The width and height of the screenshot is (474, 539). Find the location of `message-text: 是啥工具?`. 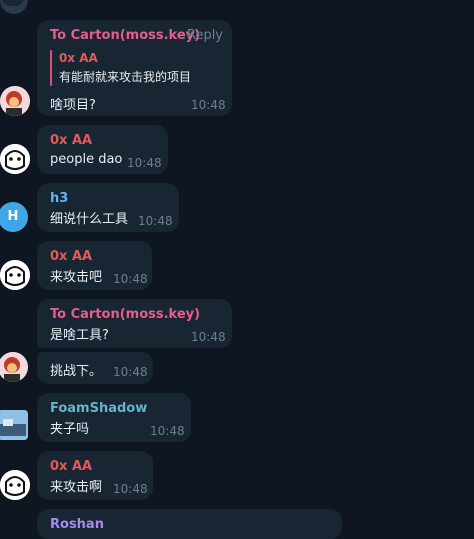

message-text: 是啥工具? is located at coordinates (79, 335).